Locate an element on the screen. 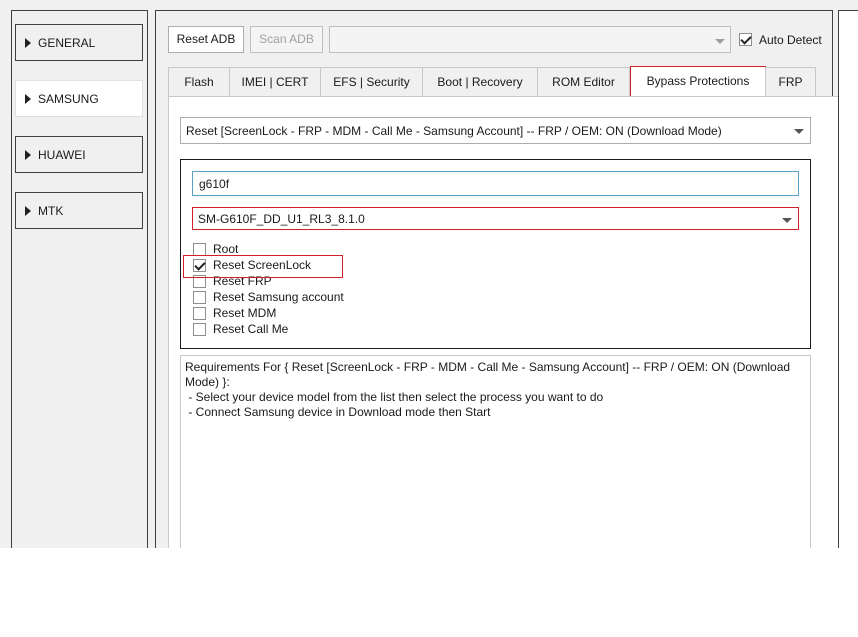  firmware-select: SM-G610F_DD_U1_RL3_8.1.0 is located at coordinates (495, 218).